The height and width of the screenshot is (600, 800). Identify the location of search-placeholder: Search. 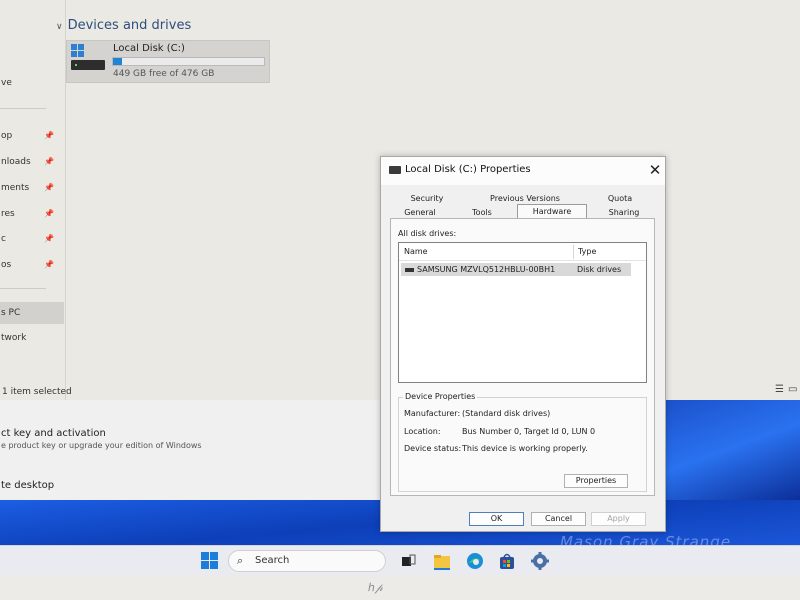
(272, 560).